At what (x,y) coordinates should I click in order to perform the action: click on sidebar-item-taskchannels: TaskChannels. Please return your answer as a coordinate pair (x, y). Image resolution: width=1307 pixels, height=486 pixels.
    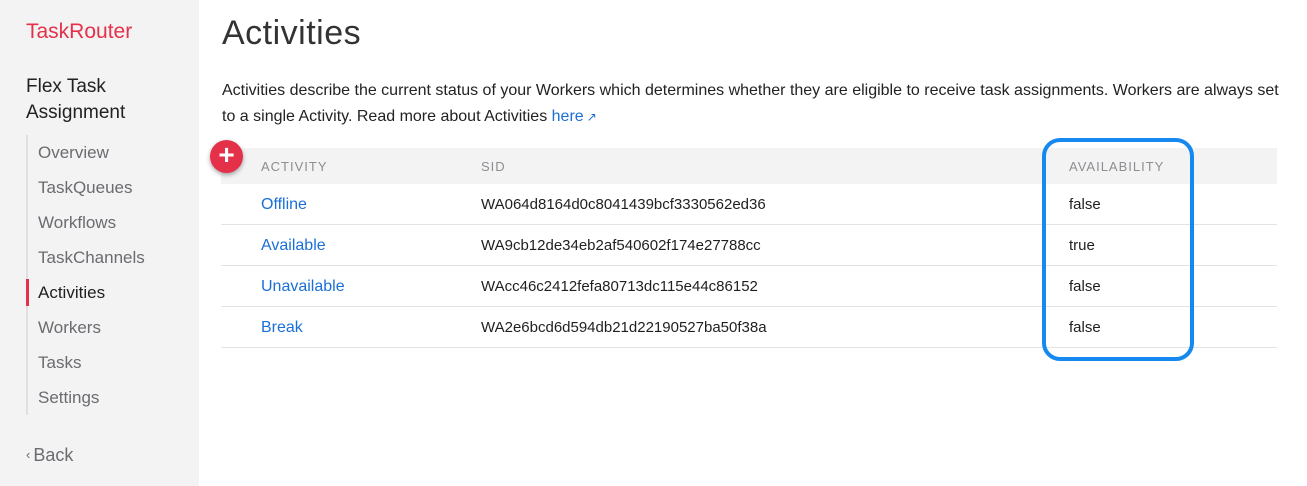
    Looking at the image, I should click on (112, 257).